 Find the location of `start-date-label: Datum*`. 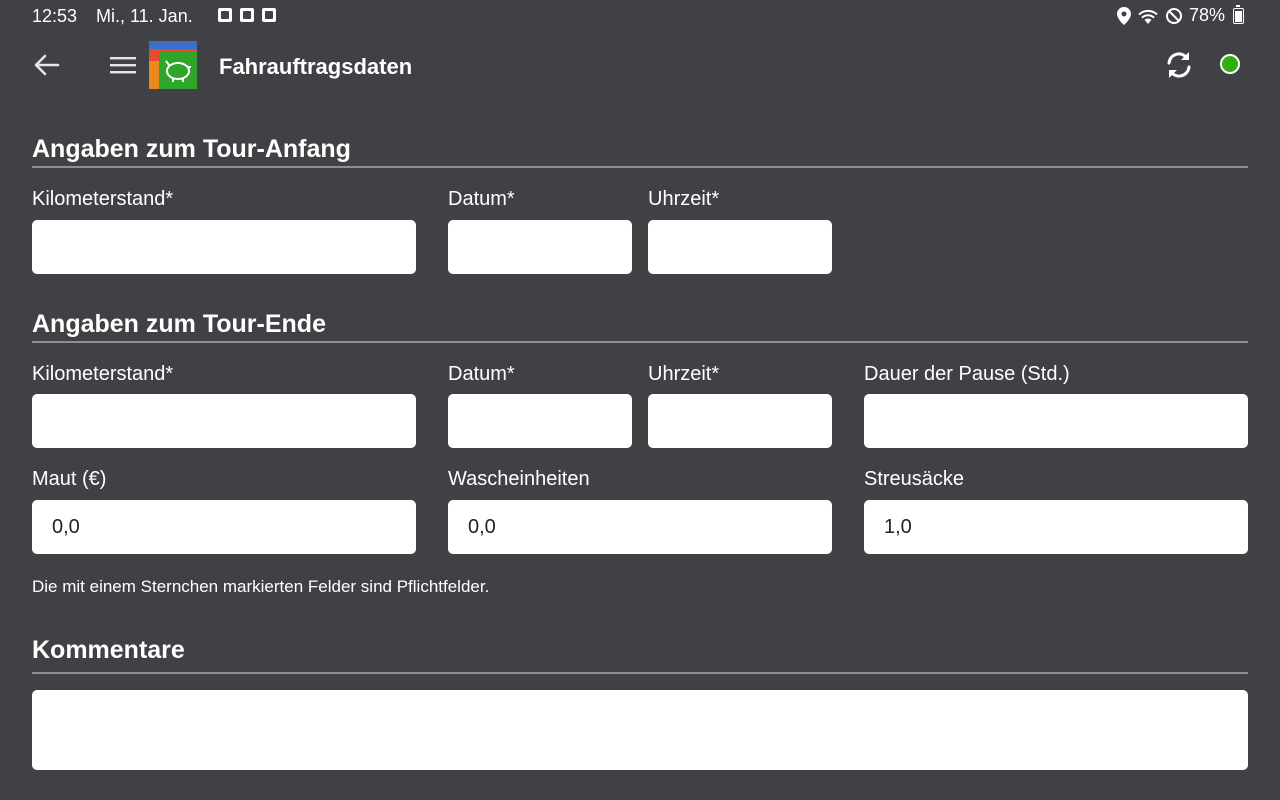

start-date-label: Datum* is located at coordinates (481, 199).